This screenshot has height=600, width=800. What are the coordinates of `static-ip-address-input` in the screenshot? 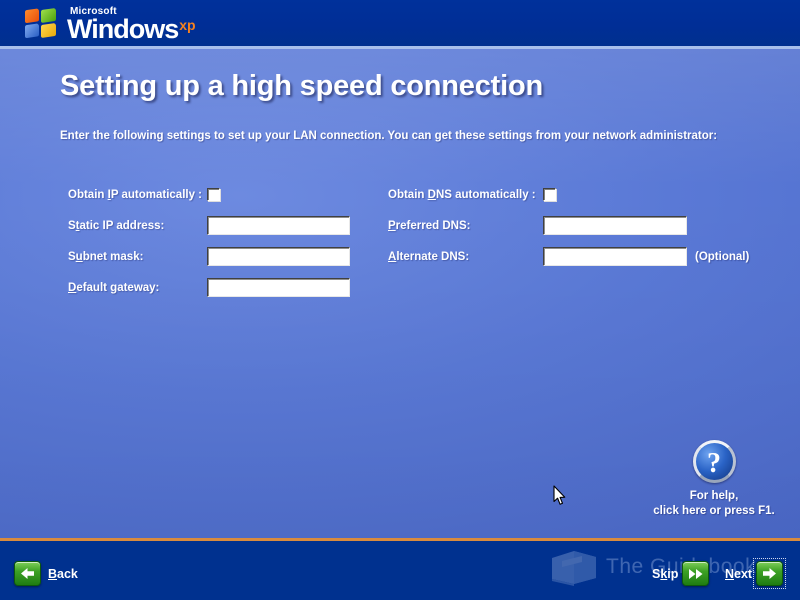 It's located at (278, 225).